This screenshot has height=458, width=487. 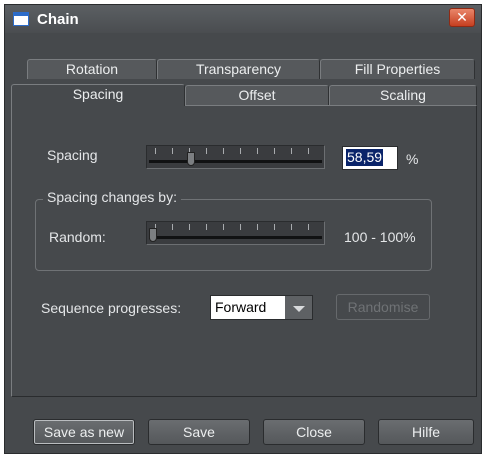 What do you see at coordinates (111, 308) in the screenshot?
I see `sequence-label: Sequence progresses:` at bounding box center [111, 308].